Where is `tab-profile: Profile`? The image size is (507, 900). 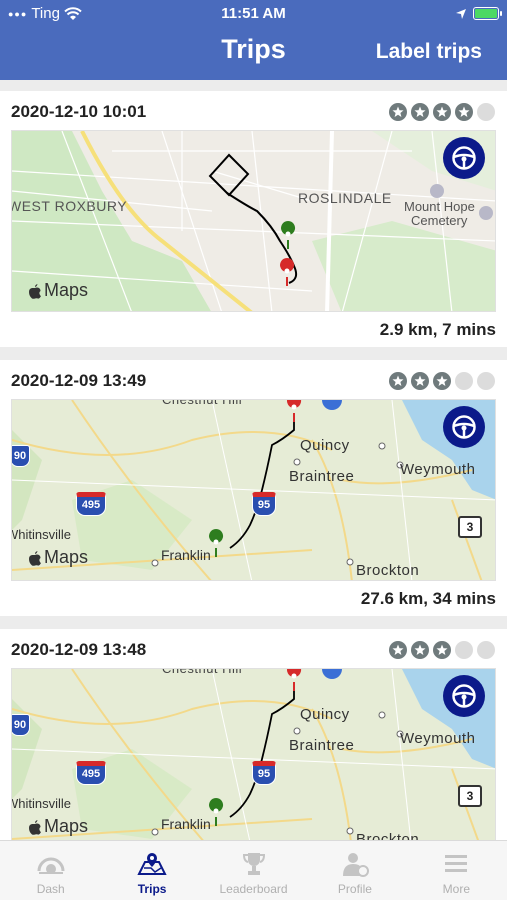 tab-profile: Profile is located at coordinates (354, 870).